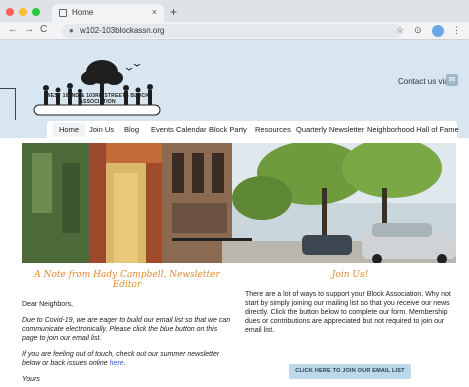 The width and height of the screenshot is (469, 387). What do you see at coordinates (36, 12) in the screenshot?
I see `maximize-window-dot` at bounding box center [36, 12].